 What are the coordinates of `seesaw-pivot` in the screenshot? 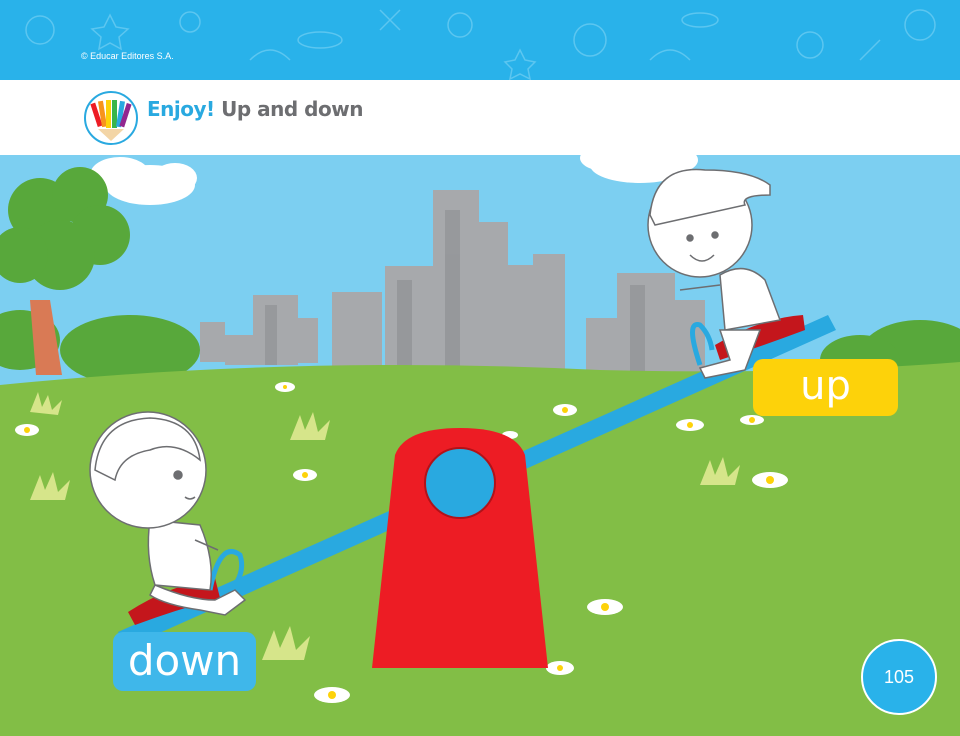 It's located at (460, 483).